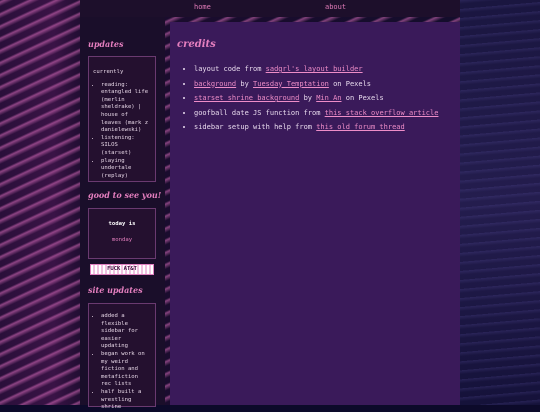 The width and height of the screenshot is (540, 412). Describe the element at coordinates (126, 400) in the screenshot. I see `site-update-item: half built a wrestling shrine` at that location.